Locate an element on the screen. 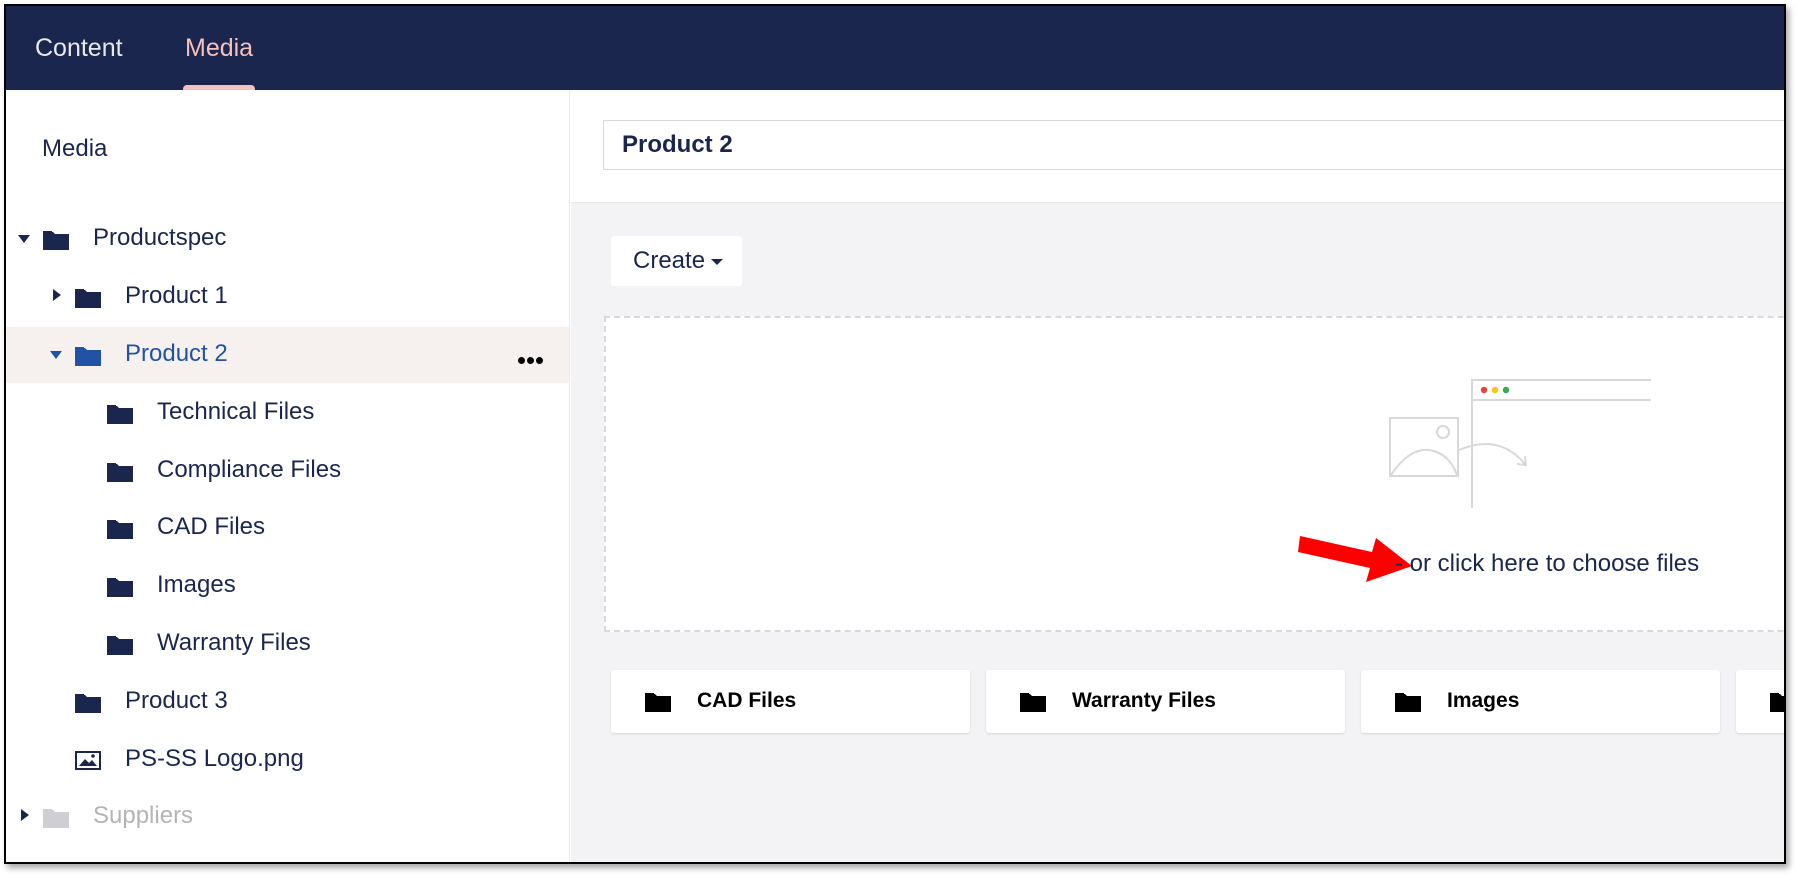  tree-item-label: Productspec is located at coordinates (160, 237).